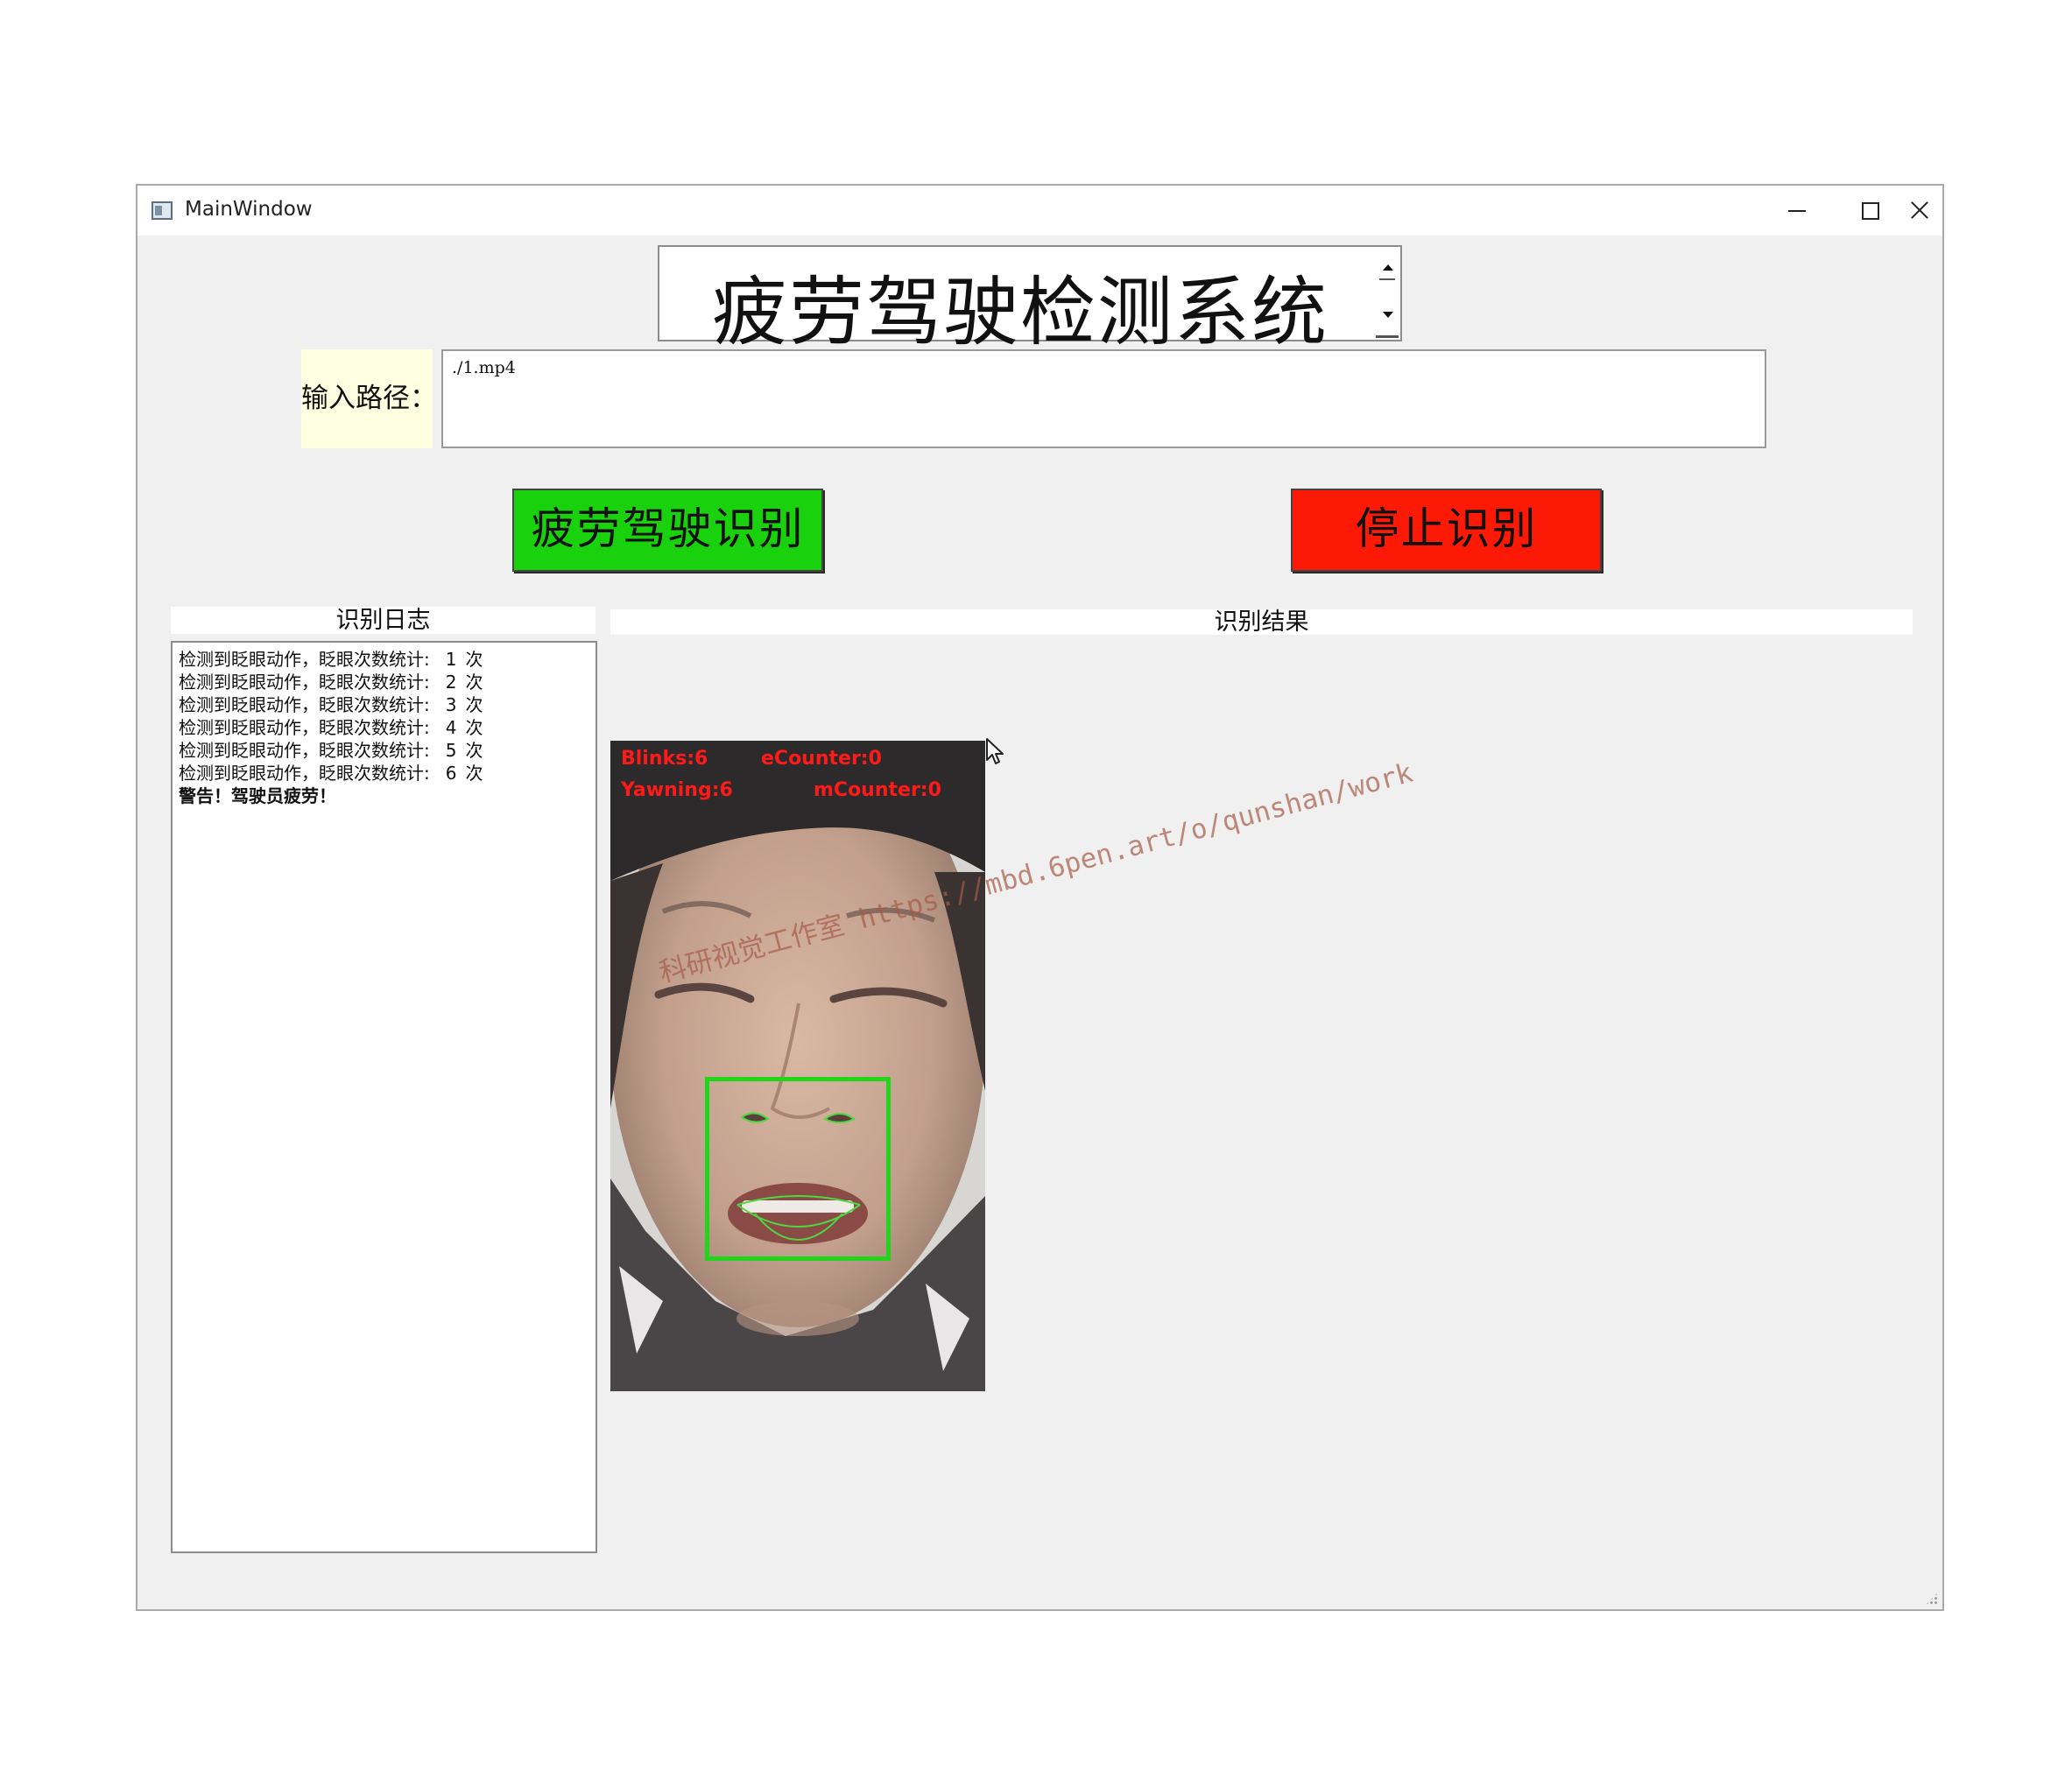 This screenshot has height=1787, width=2072. I want to click on app-window-icon, so click(162, 210).